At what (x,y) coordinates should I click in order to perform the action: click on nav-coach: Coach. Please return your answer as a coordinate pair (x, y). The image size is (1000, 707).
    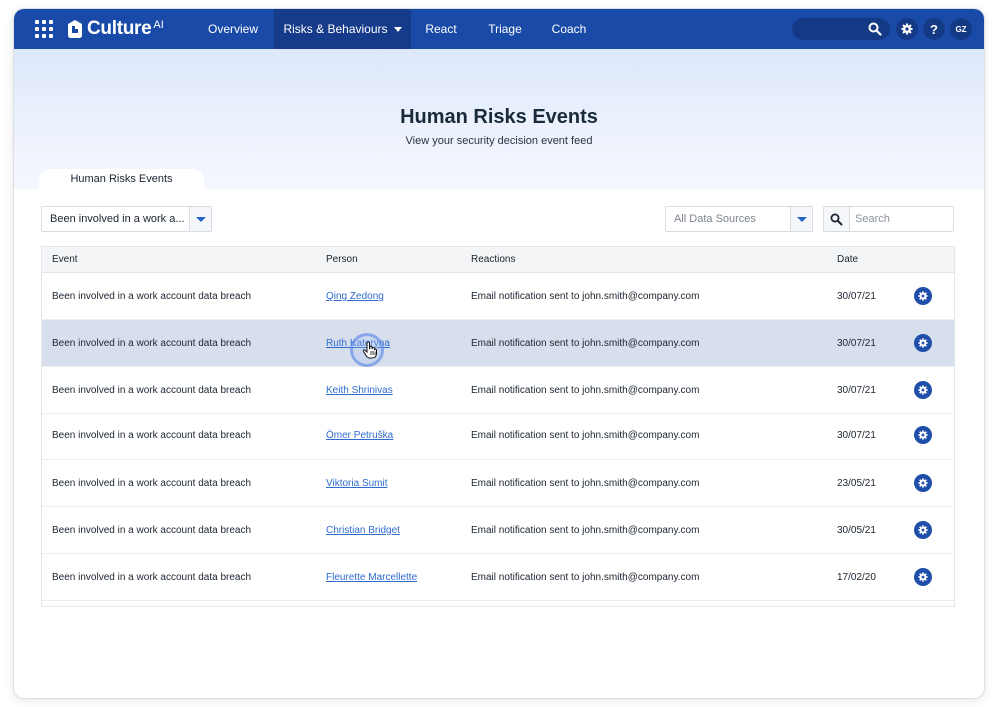
    Looking at the image, I should click on (569, 29).